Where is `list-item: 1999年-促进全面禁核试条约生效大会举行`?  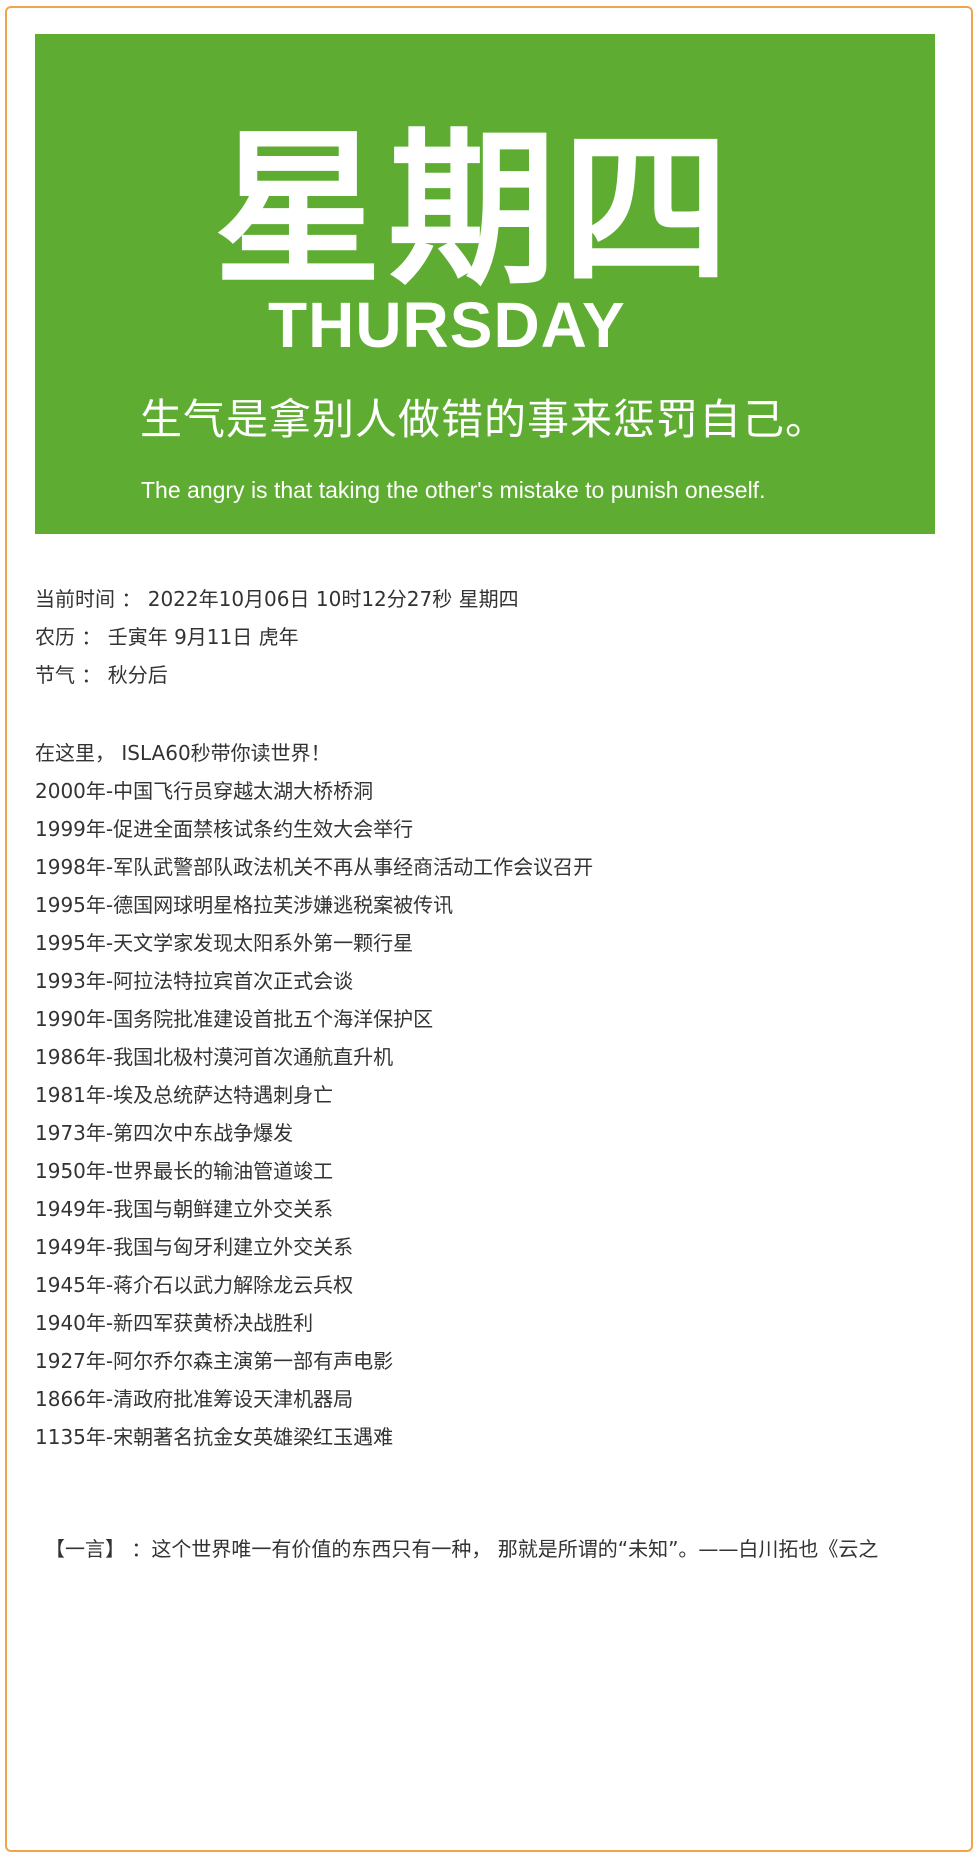 list-item: 1999年-促进全面禁核试条约生效大会举行 is located at coordinates (224, 829).